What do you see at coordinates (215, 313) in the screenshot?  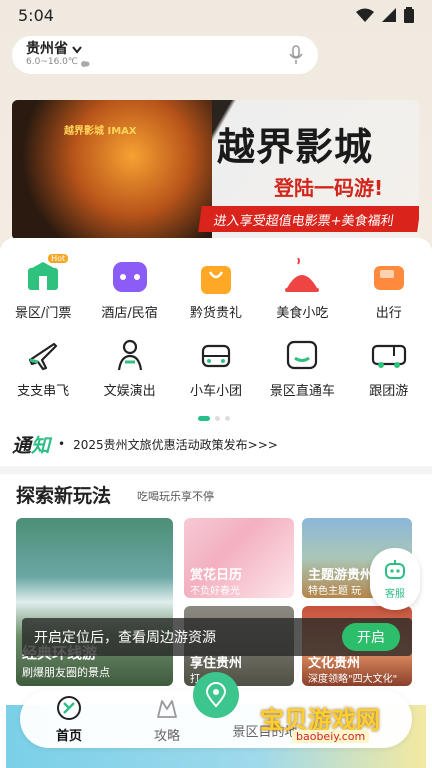 I see `grid-item-label: 黔货贵礼` at bounding box center [215, 313].